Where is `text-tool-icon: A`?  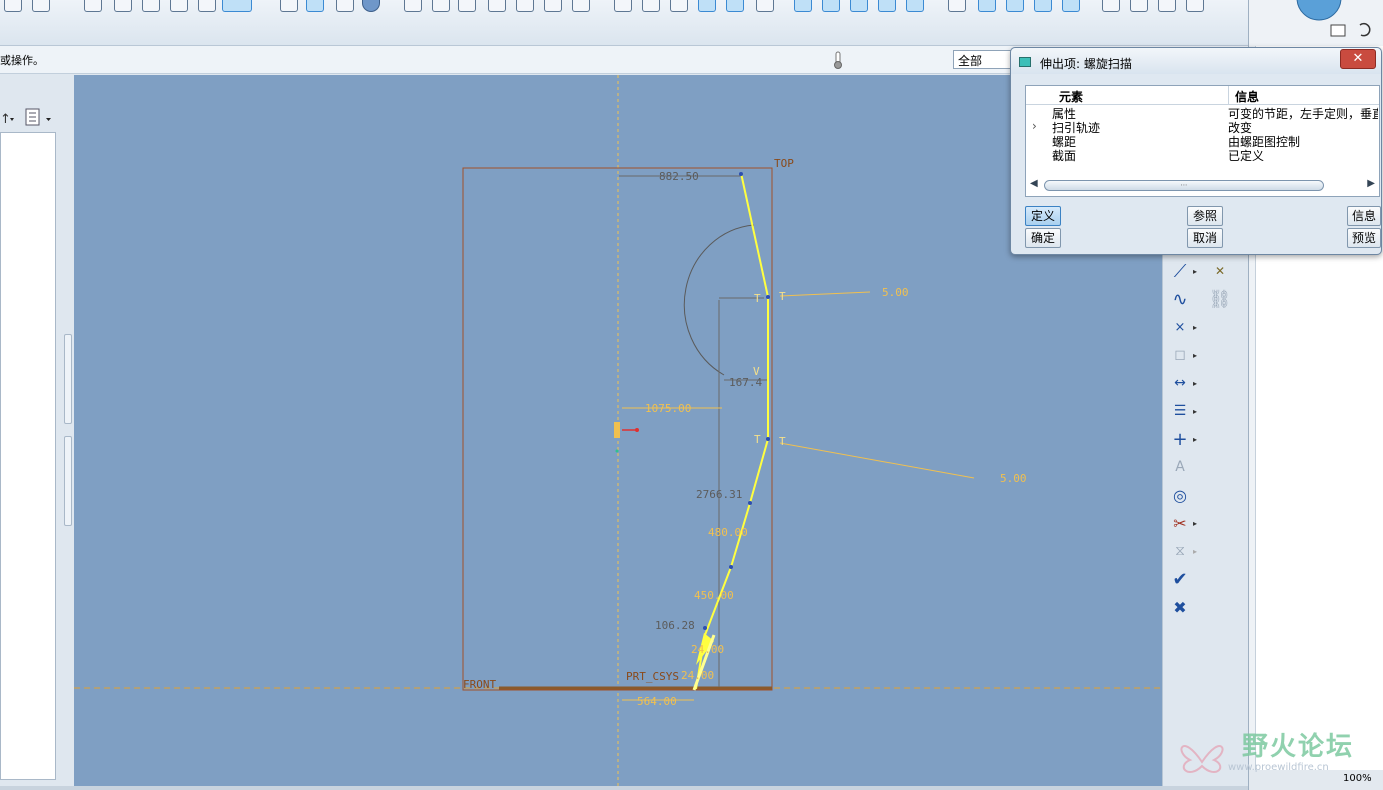 text-tool-icon: A is located at coordinates (1180, 467).